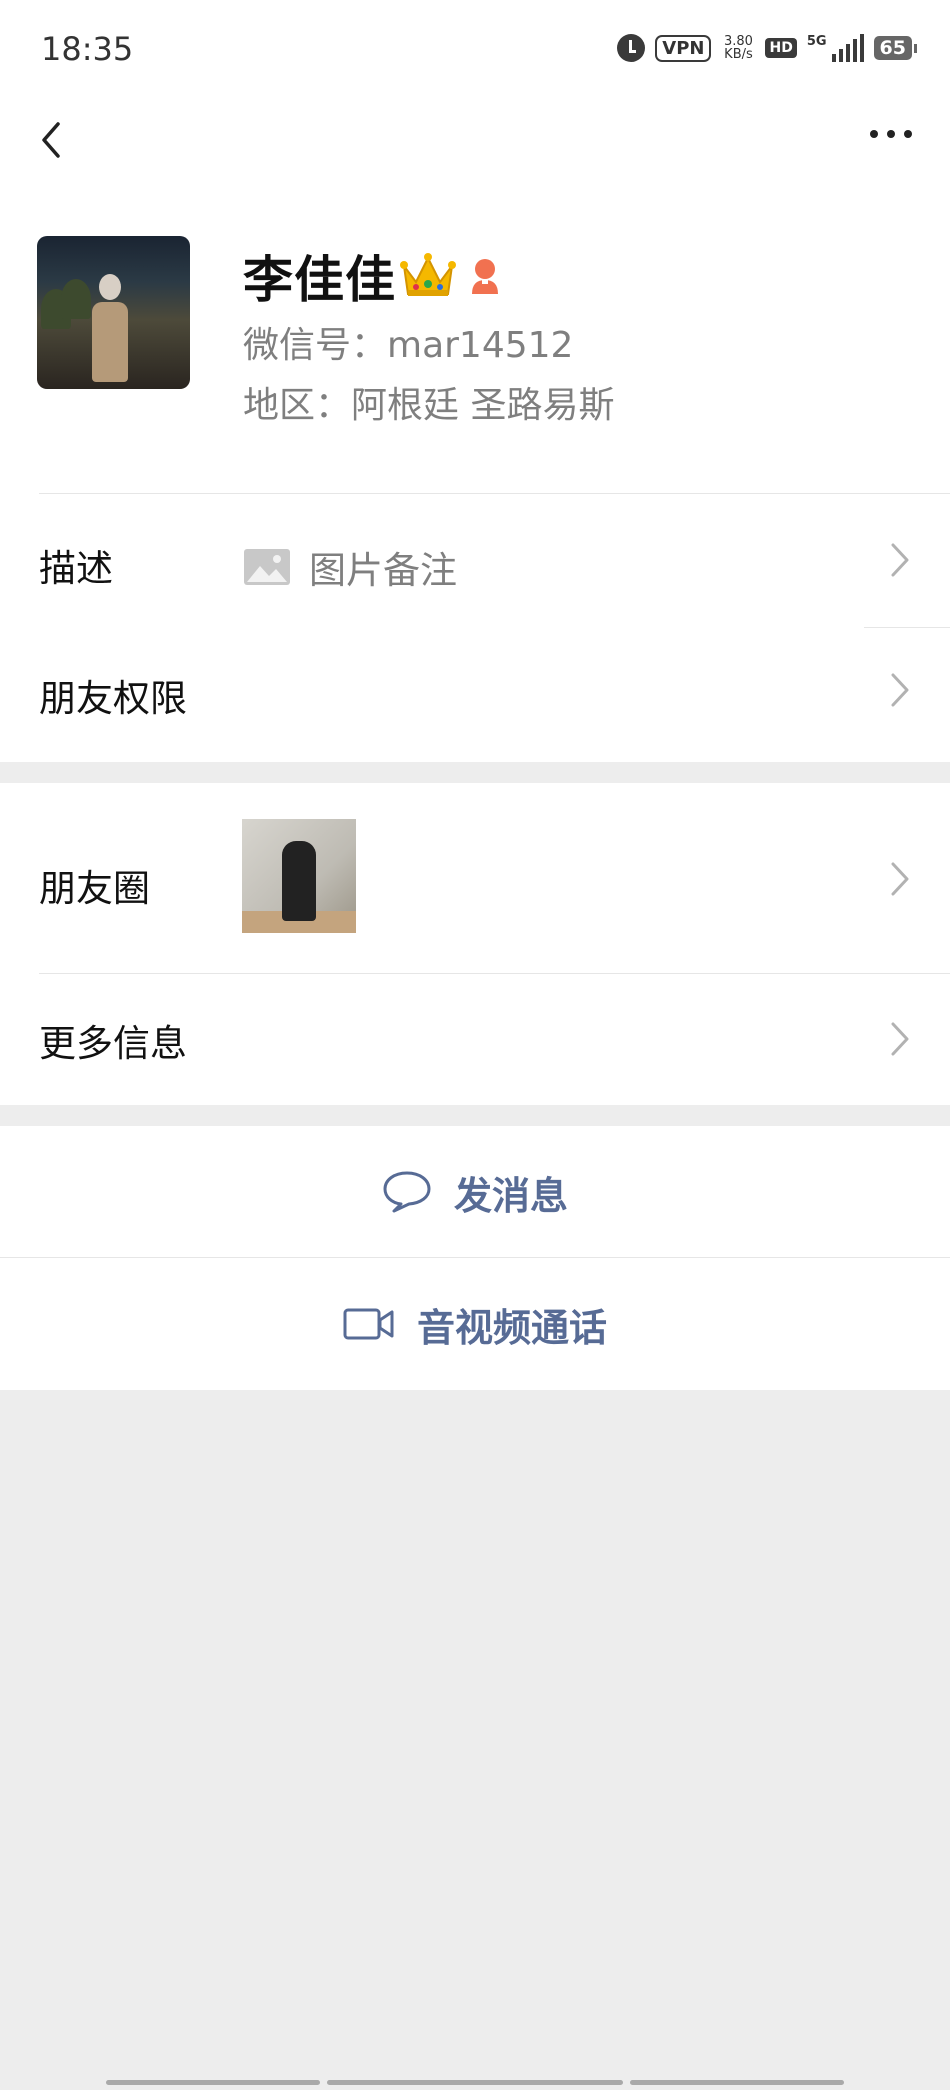 The image size is (950, 2090). What do you see at coordinates (511, 1327) in the screenshot?
I see `video-call-label: 音视频通话` at bounding box center [511, 1327].